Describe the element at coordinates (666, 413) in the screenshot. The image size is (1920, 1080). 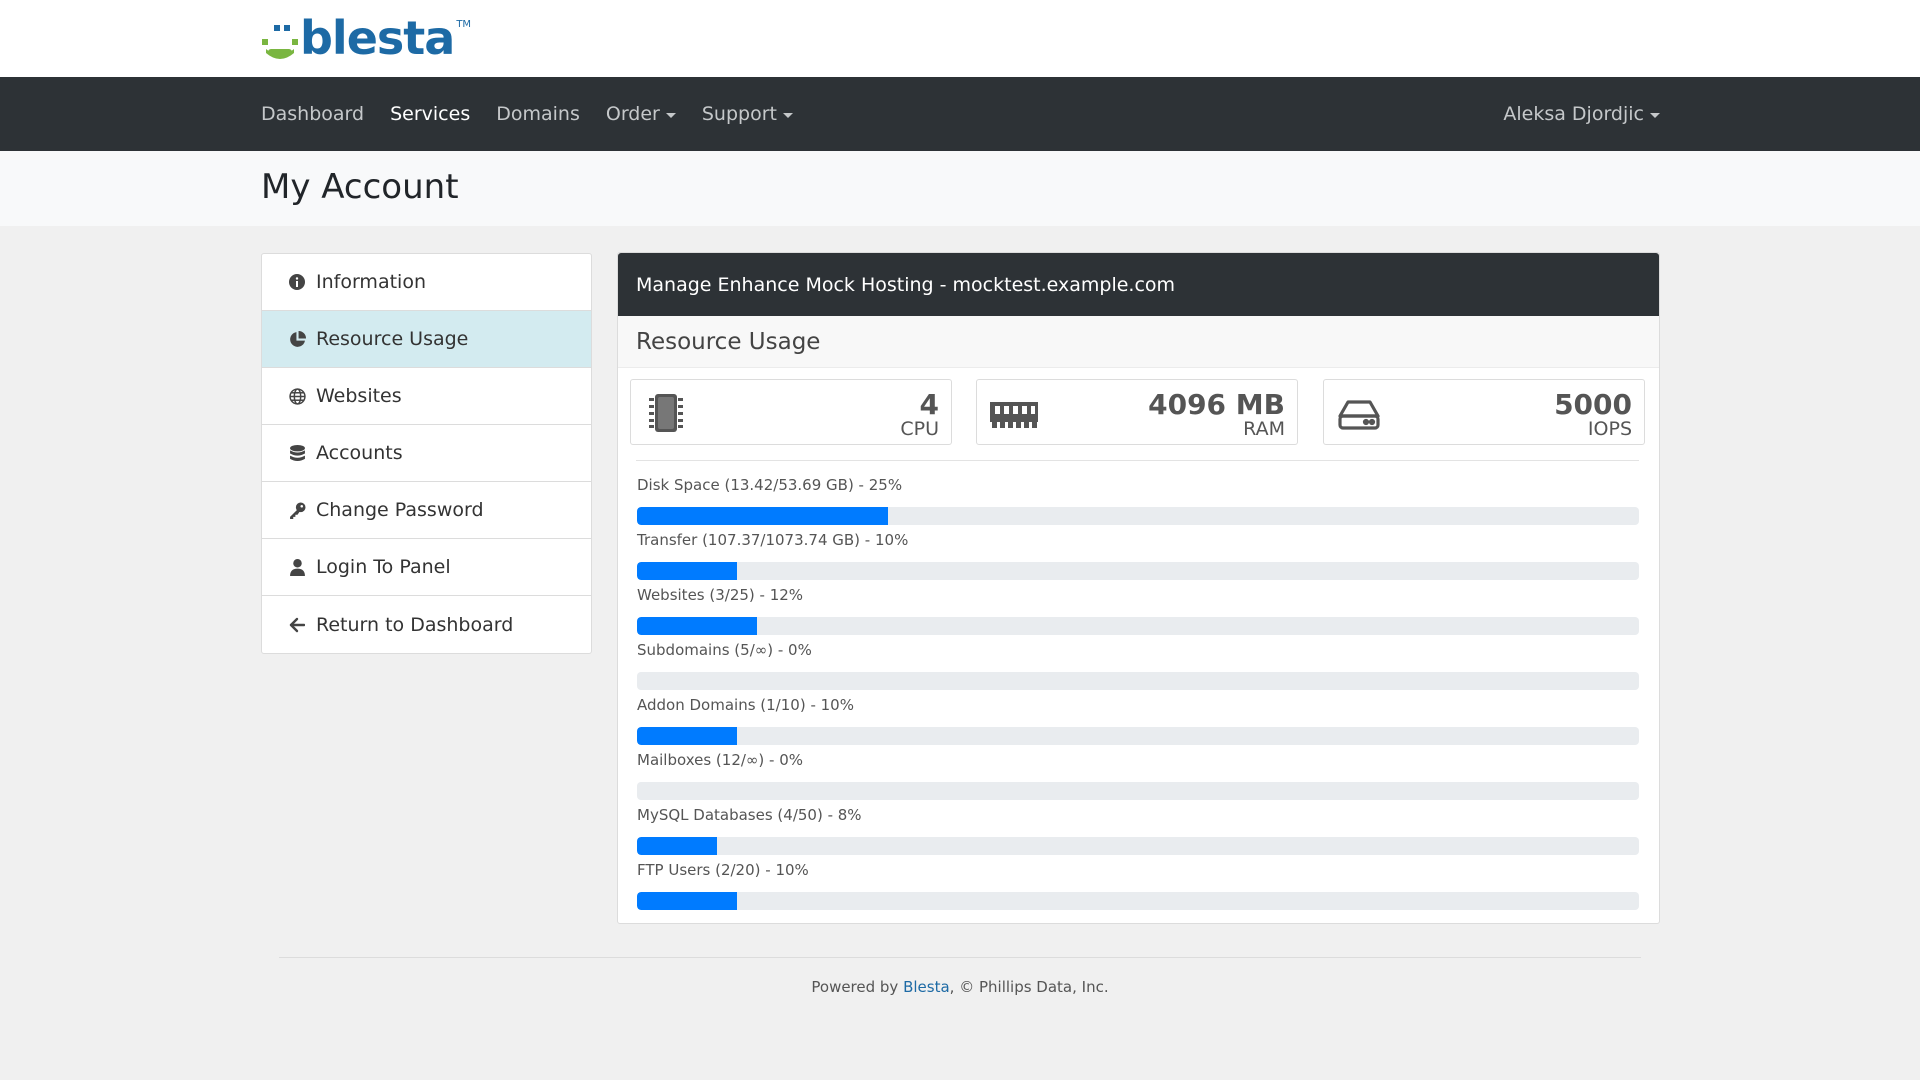
I see `cpu-chip-icon` at that location.